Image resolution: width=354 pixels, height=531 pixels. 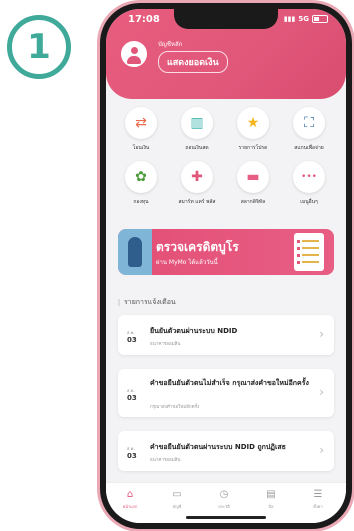 What do you see at coordinates (318, 494) in the screenshot?
I see `settings-menu-icon: ☰` at bounding box center [318, 494].